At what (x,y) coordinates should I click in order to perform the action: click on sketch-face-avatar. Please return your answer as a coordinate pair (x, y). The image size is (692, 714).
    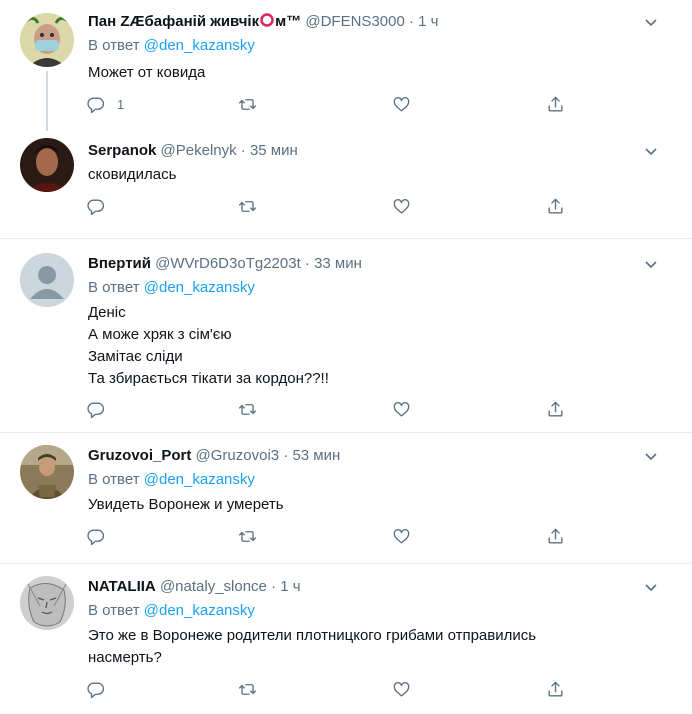
    Looking at the image, I should click on (47, 603).